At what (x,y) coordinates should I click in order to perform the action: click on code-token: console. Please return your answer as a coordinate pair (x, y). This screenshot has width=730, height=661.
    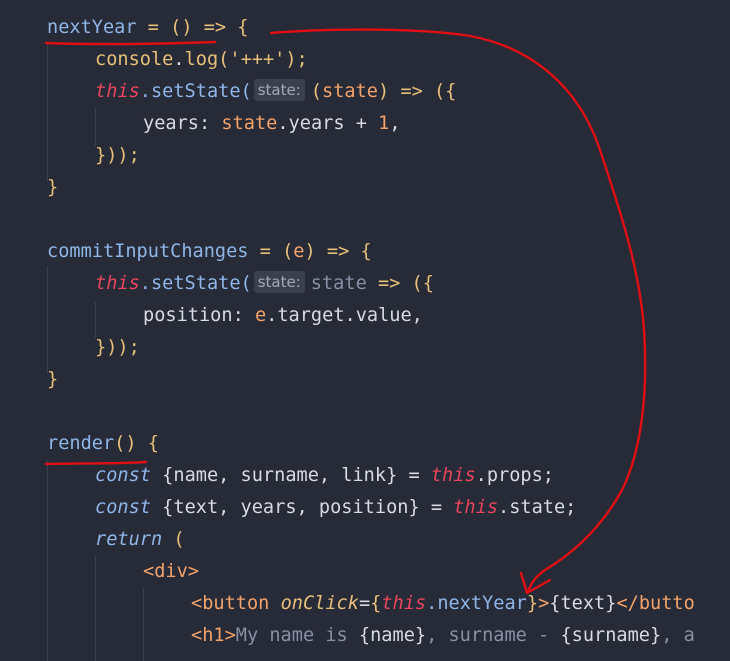
    Looking at the image, I should click on (134, 59).